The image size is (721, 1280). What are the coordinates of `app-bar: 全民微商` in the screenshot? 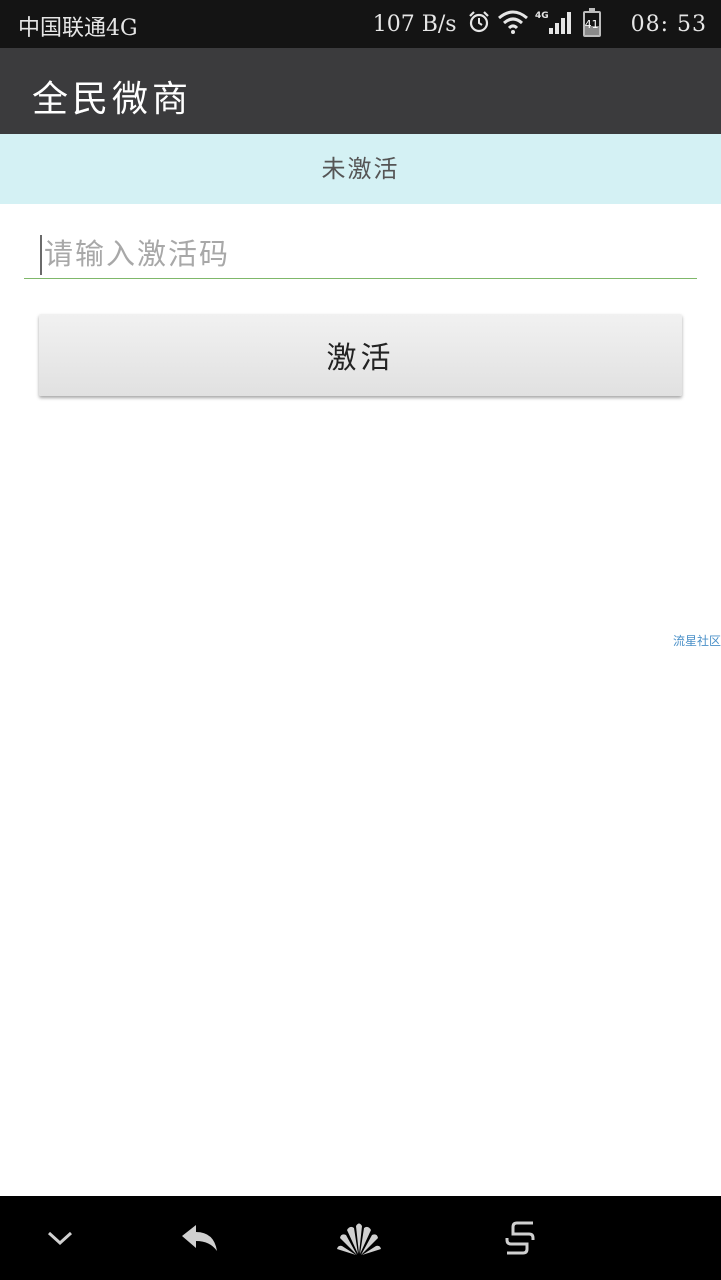 It's located at (360, 91).